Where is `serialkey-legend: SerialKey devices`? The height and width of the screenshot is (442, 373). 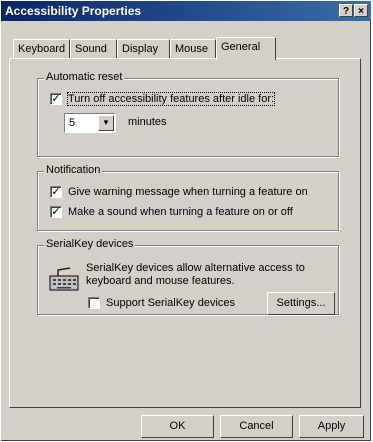
serialkey-legend: SerialKey devices is located at coordinates (90, 244).